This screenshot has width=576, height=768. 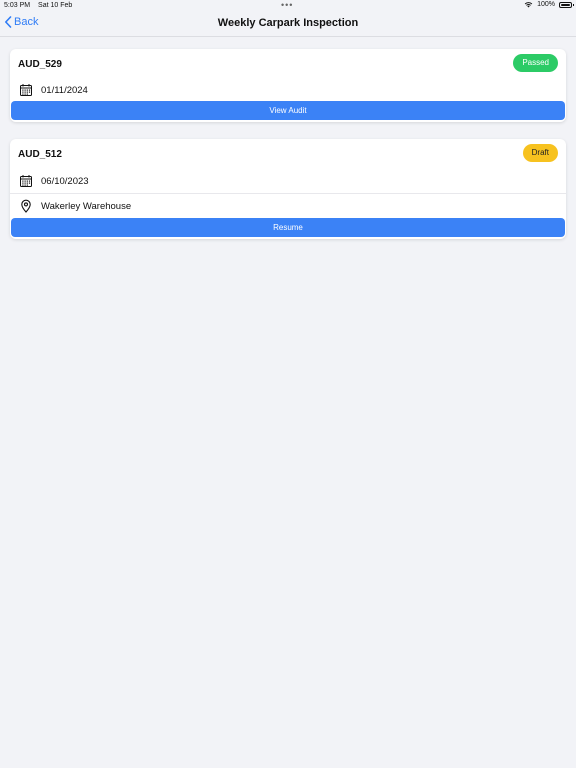 I want to click on multitasking-dots-icon: •••, so click(x=287, y=5).